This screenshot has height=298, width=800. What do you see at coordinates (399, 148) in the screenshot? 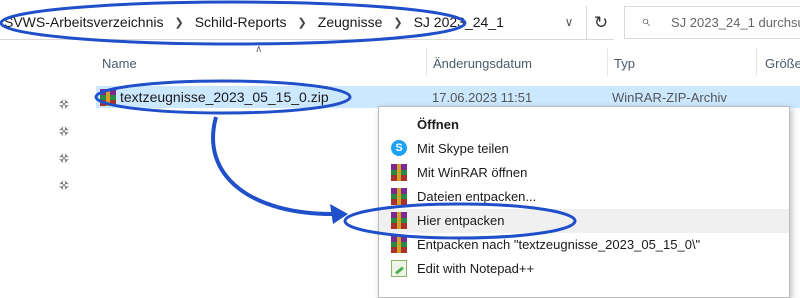
I see `skype-icon: S` at bounding box center [399, 148].